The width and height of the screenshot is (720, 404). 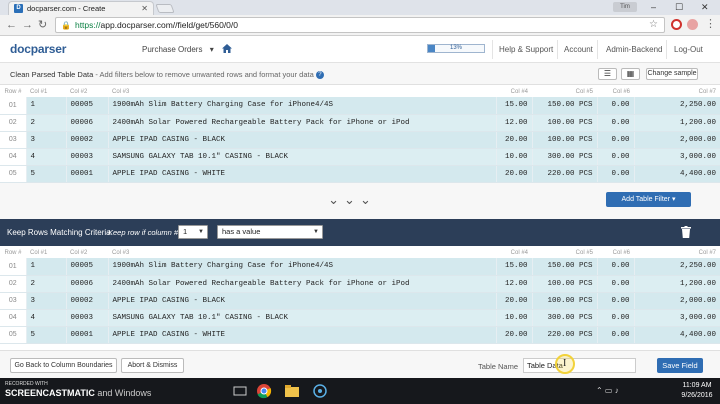 I want to click on bookmark-star-icon: ☆, so click(x=653, y=24).